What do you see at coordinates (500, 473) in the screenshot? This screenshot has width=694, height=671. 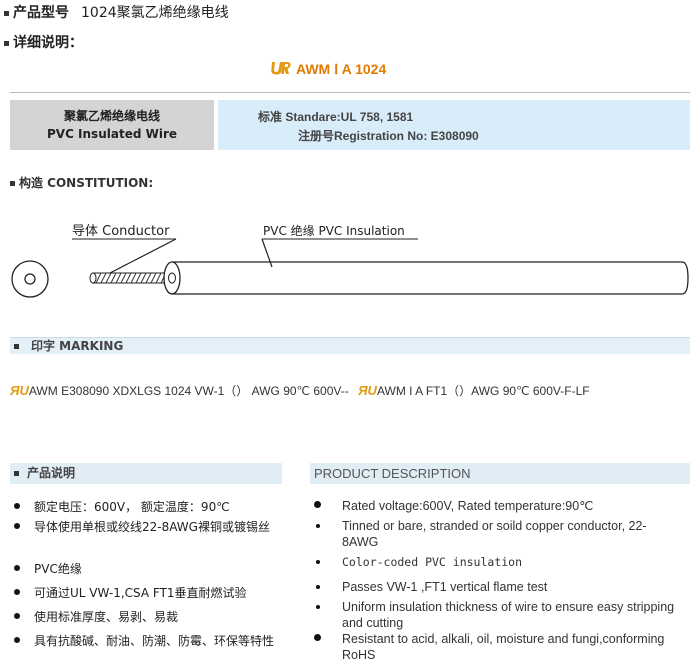 I see `product-description-en-heading-band: PRODUCT DESCRIPTION` at bounding box center [500, 473].